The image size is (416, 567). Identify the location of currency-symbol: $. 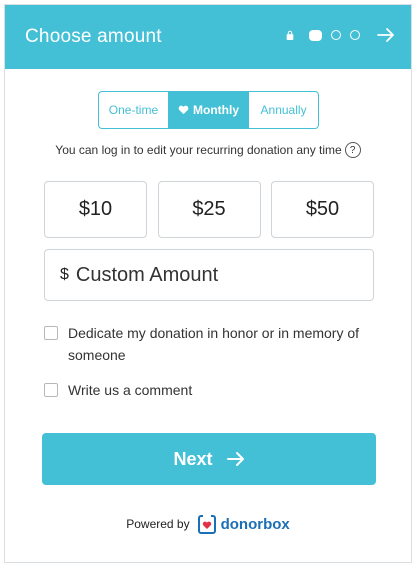
(64, 274).